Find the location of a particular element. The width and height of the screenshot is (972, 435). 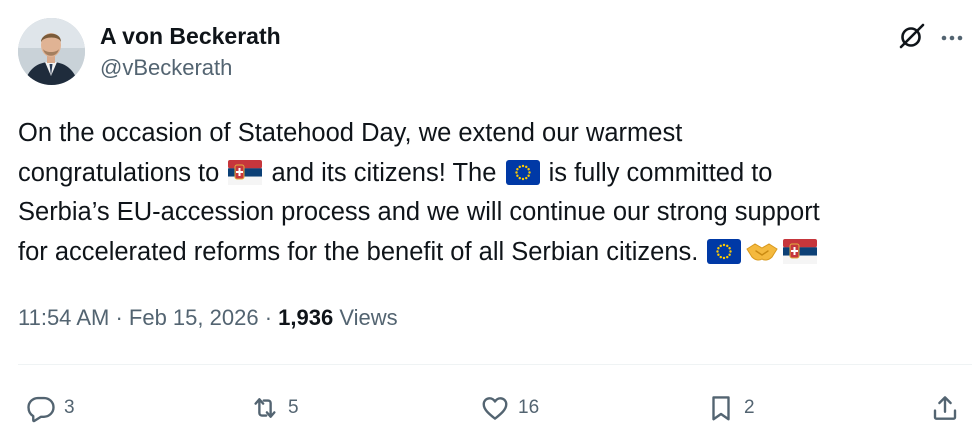

like-count: 16 is located at coordinates (529, 407).